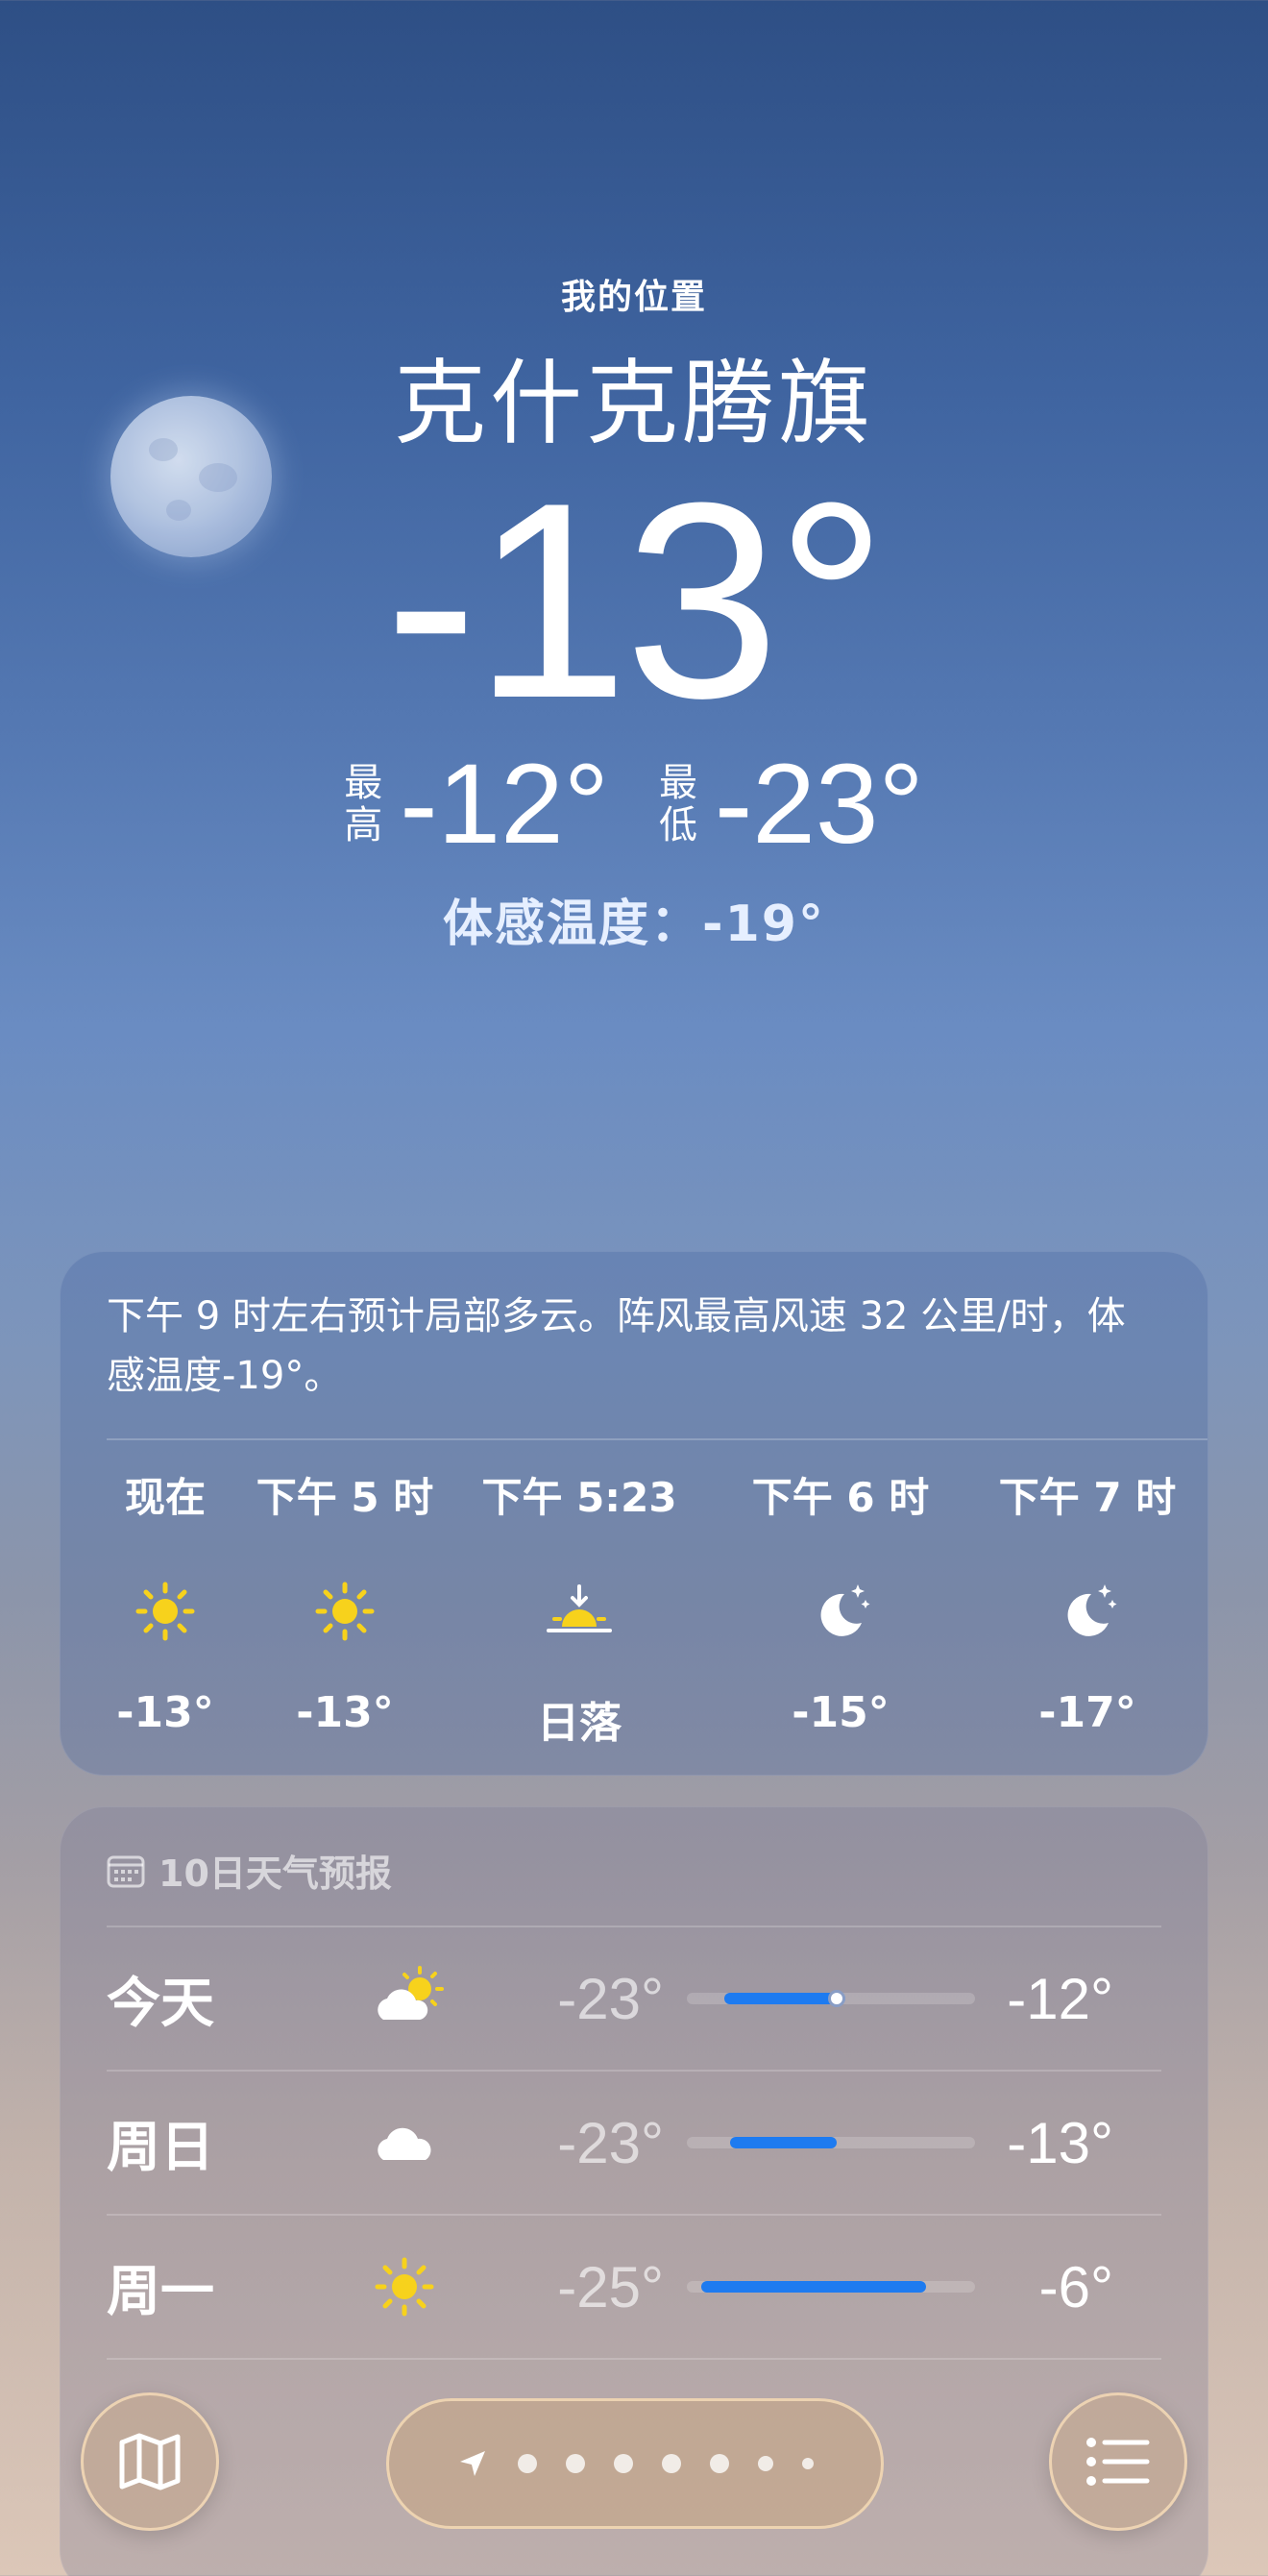 This screenshot has height=2576, width=1268. I want to click on day-row: 周日 -23° -13°, so click(634, 2144).